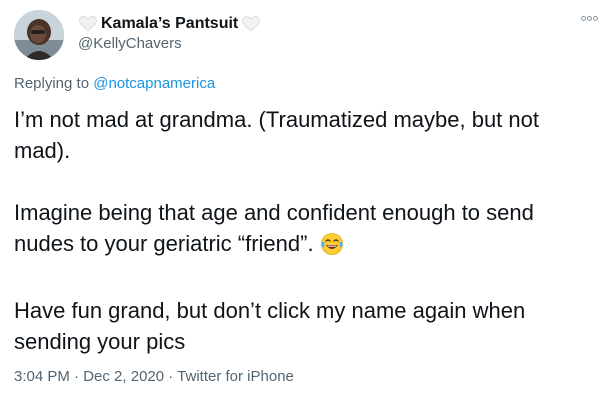 The height and width of the screenshot is (400, 614). What do you see at coordinates (154, 83) in the screenshot?
I see `reply-mention-link: @notcapnamerica` at bounding box center [154, 83].